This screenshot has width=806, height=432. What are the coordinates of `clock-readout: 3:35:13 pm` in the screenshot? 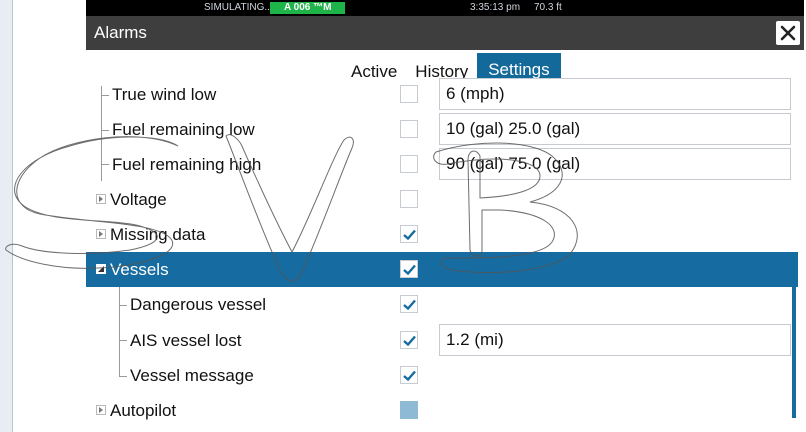 It's located at (495, 7).